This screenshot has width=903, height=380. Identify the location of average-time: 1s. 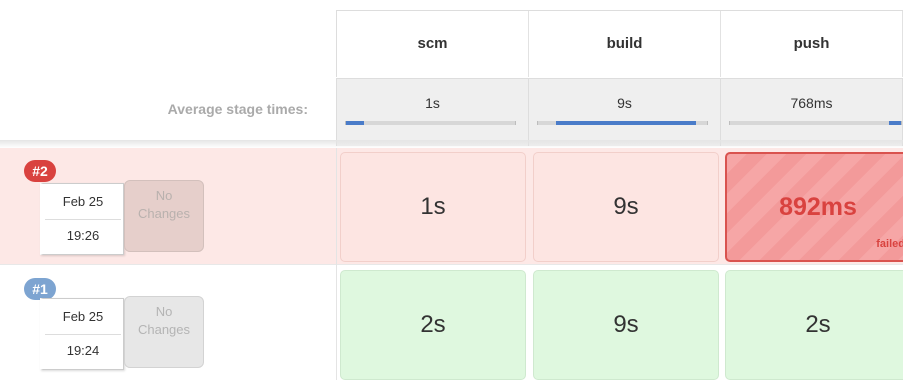
(432, 103).